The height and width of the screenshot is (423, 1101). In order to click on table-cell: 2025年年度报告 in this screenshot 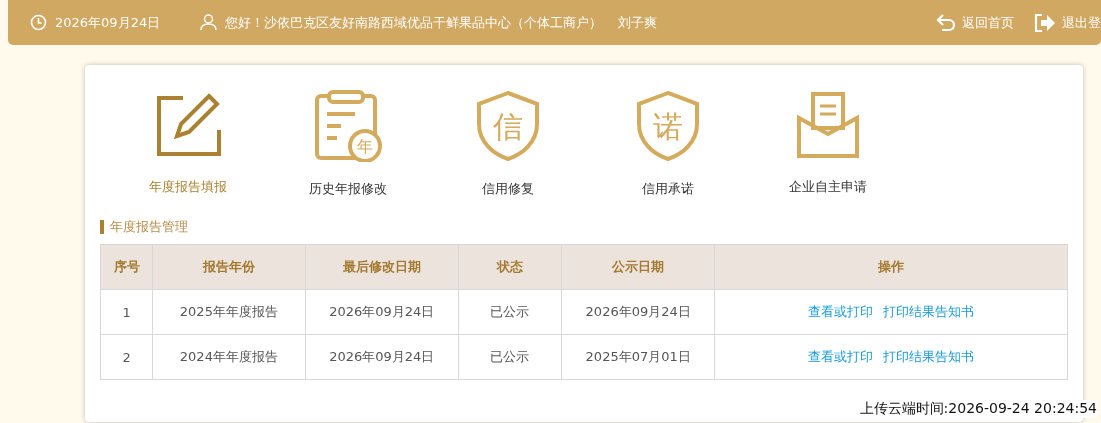, I will do `click(229, 312)`.